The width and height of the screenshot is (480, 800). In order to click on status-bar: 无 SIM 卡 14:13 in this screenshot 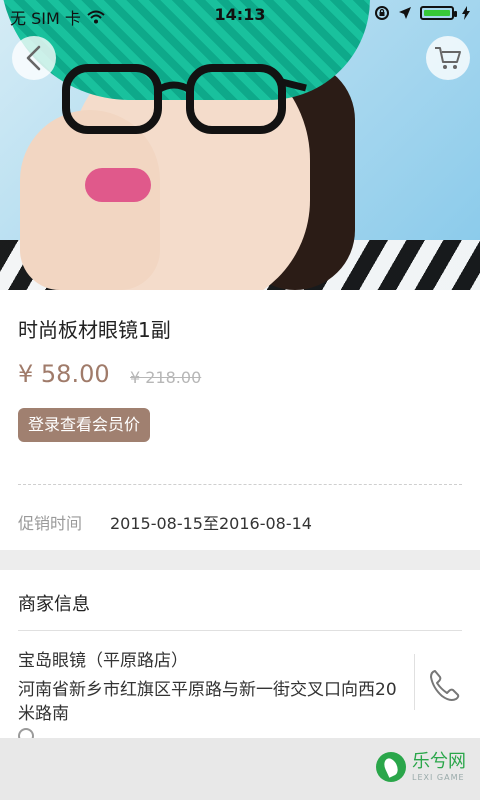, I will do `click(240, 15)`.